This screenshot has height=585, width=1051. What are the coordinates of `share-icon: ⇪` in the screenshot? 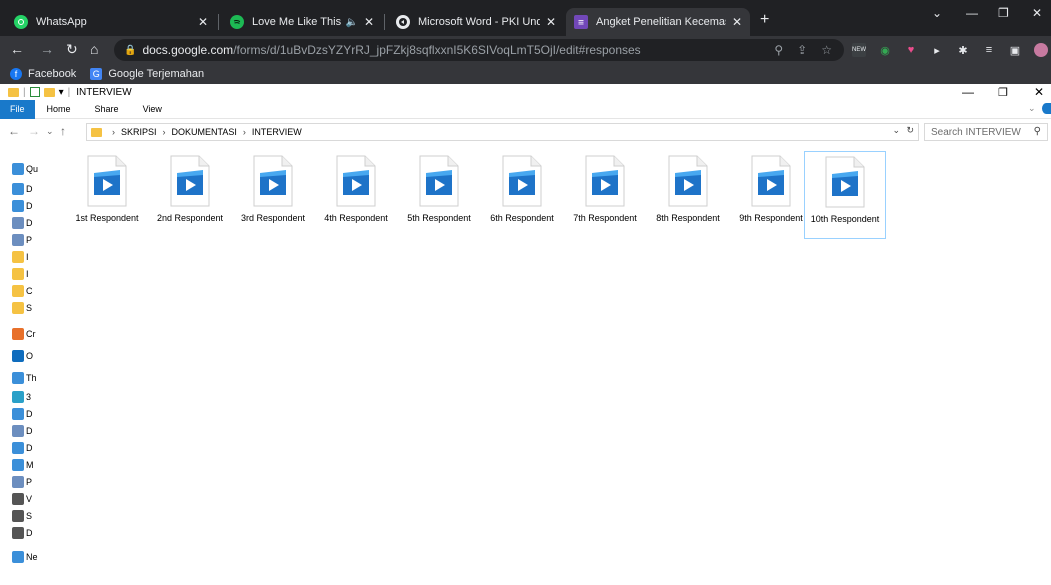 It's located at (802, 50).